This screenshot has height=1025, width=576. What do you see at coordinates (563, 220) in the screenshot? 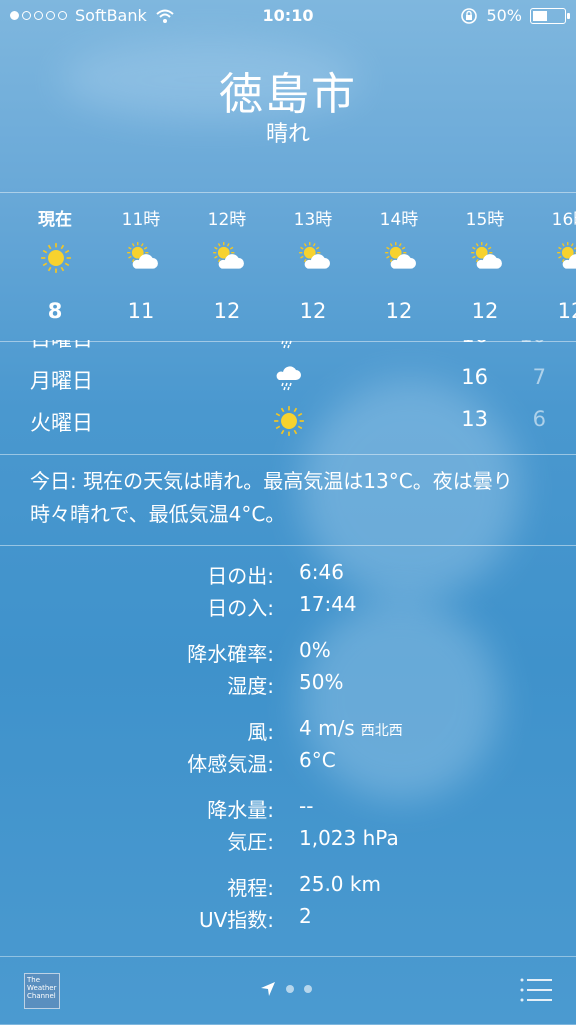
I see `hour-label: 16時` at bounding box center [563, 220].